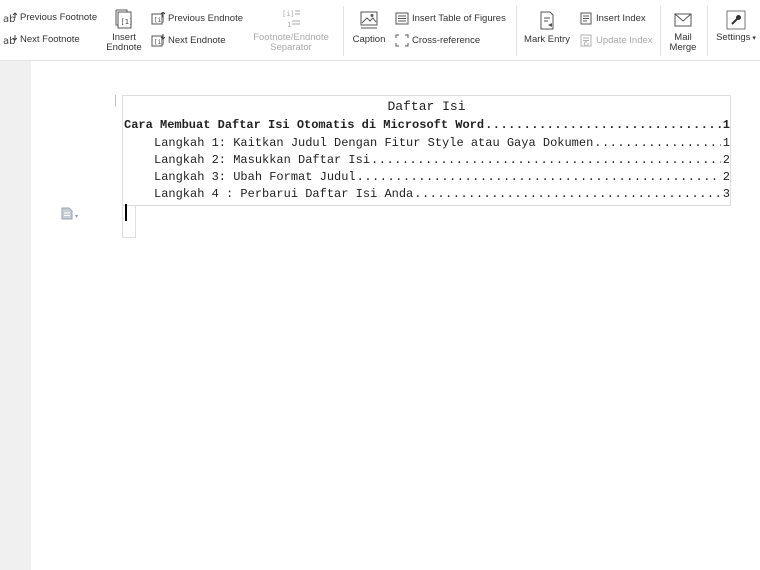 Image resolution: width=760 pixels, height=570 pixels. Describe the element at coordinates (369, 39) in the screenshot. I see `caption-label: Caption` at that location.